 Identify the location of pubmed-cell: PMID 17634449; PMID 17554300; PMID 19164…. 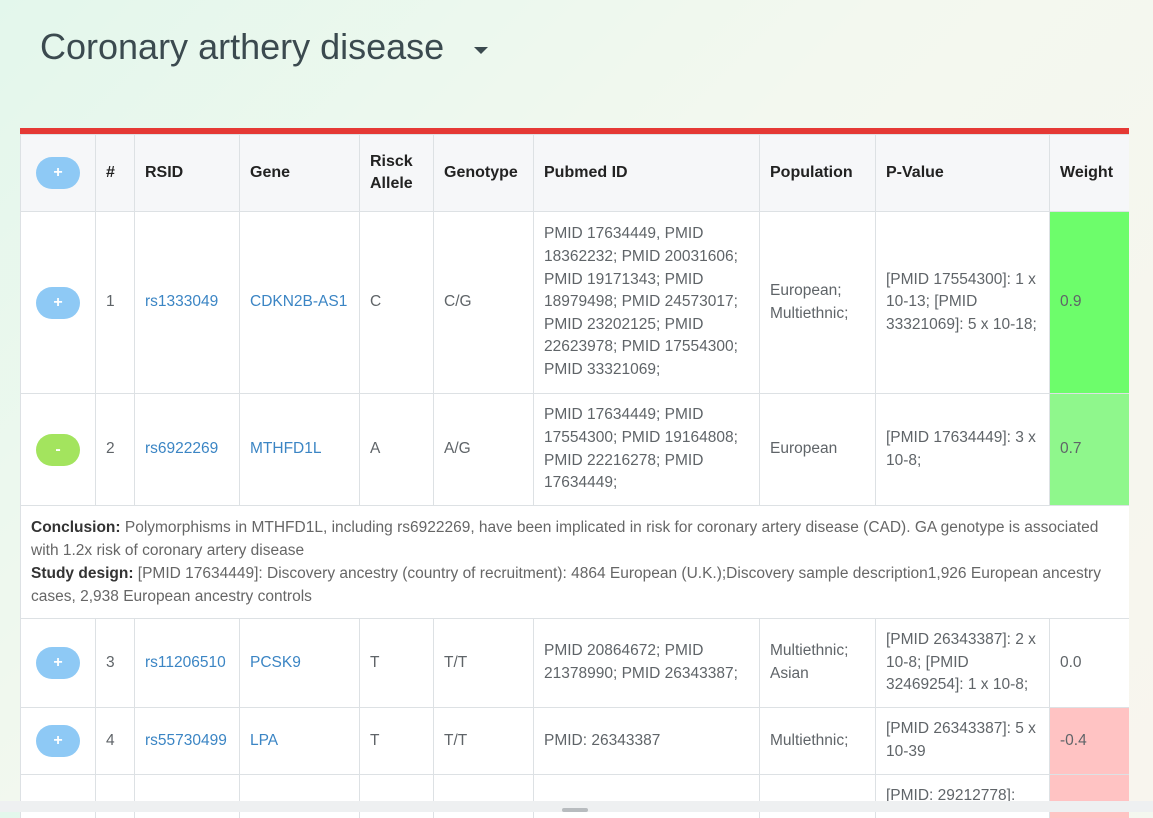
(647, 450).